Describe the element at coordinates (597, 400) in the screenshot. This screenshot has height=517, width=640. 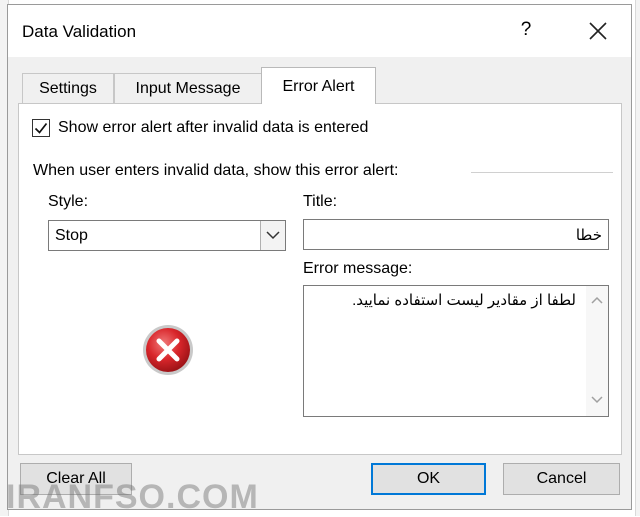
I see `scroll-down-icon` at that location.